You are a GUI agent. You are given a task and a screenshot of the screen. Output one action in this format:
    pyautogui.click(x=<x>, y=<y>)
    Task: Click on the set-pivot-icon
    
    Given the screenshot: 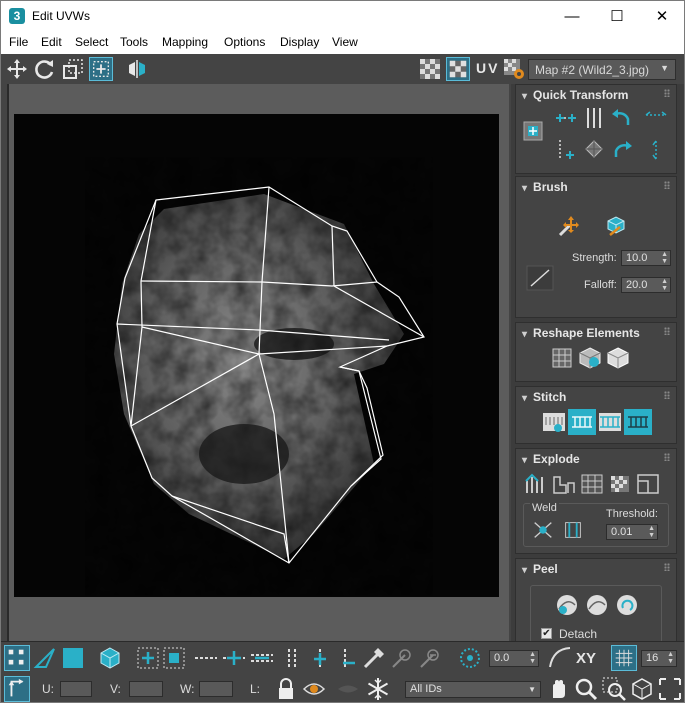 What is the action you would take?
    pyautogui.click(x=533, y=131)
    